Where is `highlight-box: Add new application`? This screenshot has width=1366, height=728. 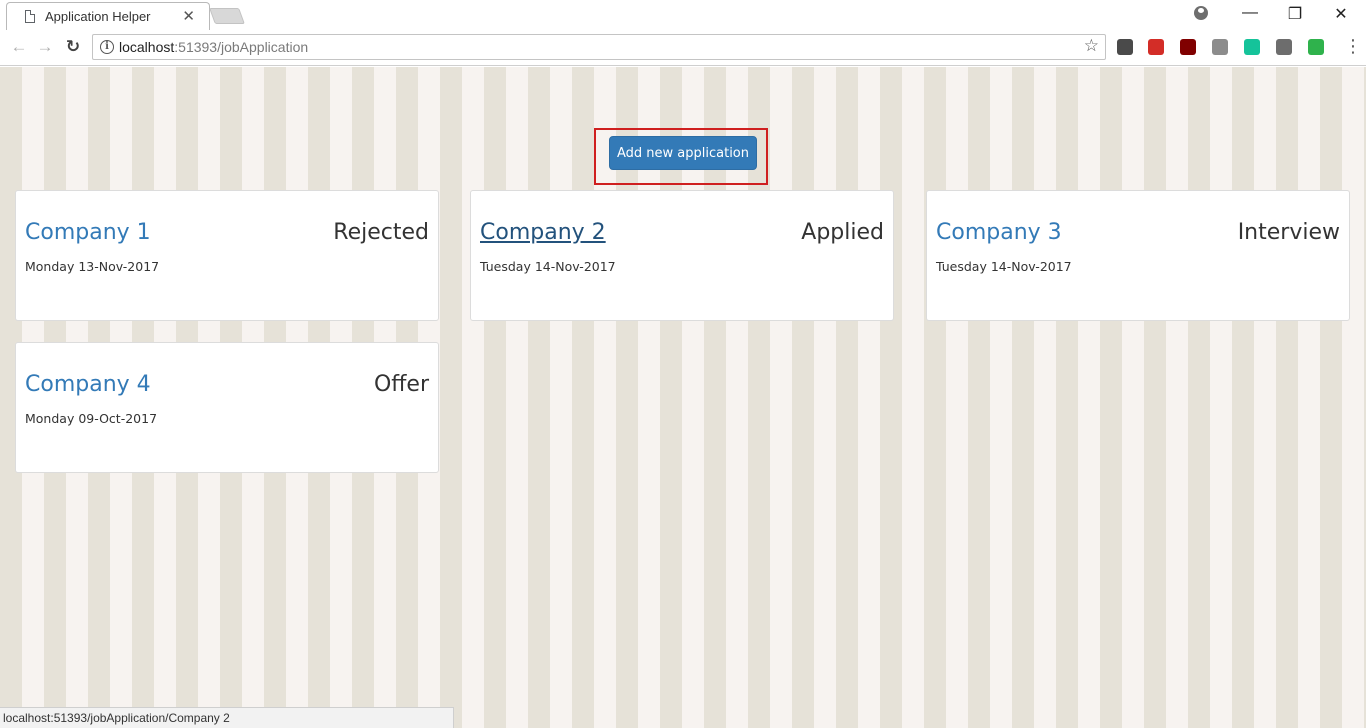
highlight-box: Add new application is located at coordinates (681, 156).